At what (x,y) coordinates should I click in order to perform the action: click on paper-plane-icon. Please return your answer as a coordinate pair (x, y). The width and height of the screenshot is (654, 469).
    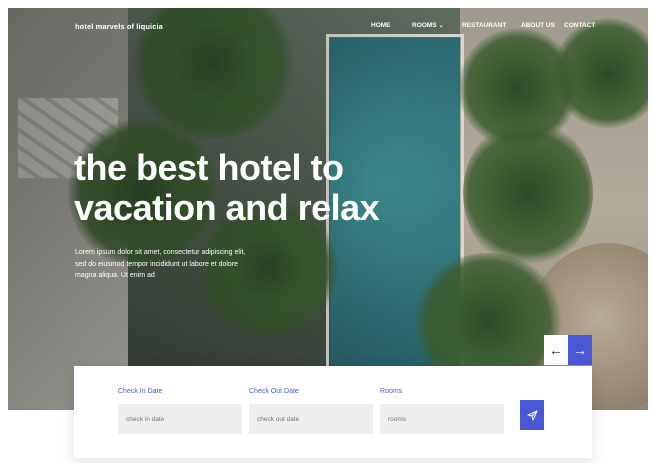
    Looking at the image, I should click on (532, 415).